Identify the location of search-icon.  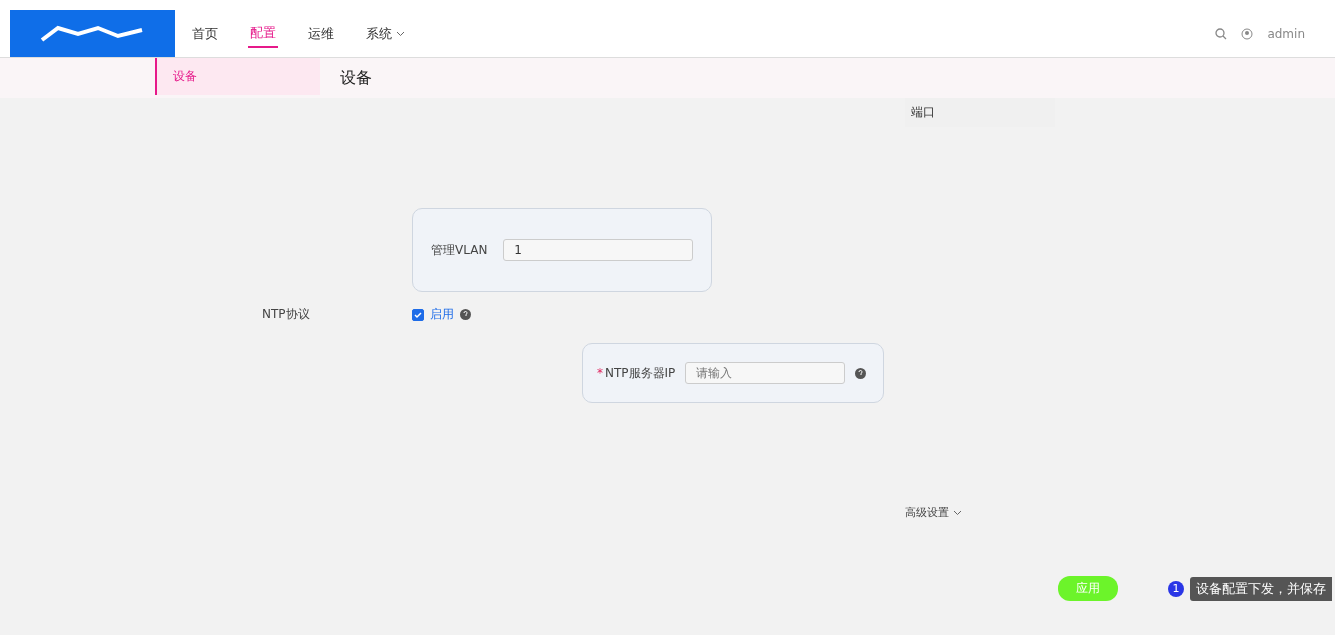
(1221, 33).